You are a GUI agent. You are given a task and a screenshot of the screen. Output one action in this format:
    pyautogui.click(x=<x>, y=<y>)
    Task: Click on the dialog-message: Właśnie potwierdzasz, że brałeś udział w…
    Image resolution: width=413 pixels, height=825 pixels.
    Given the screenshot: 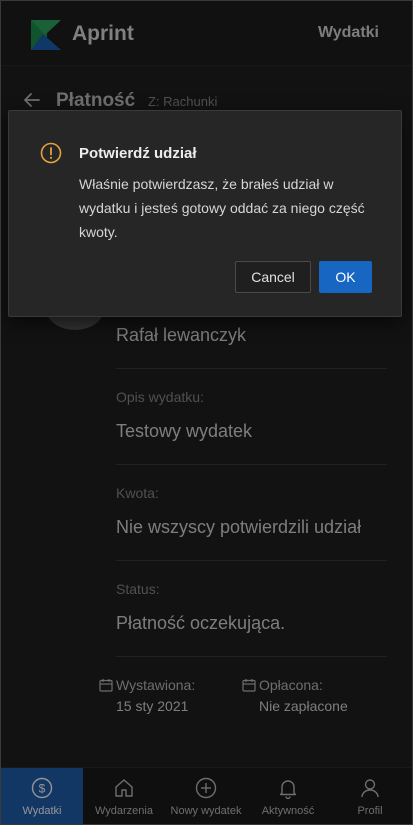 What is the action you would take?
    pyautogui.click(x=222, y=208)
    